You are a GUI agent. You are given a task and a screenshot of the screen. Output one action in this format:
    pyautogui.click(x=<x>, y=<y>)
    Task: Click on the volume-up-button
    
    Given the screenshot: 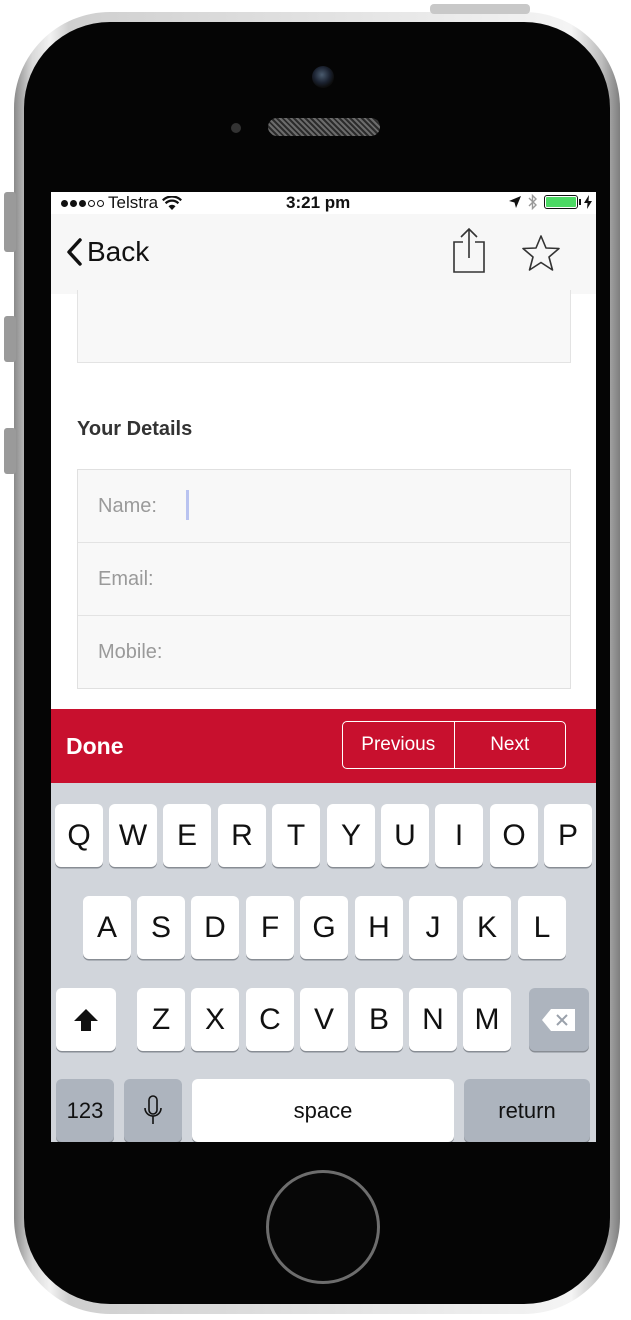 What is the action you would take?
    pyautogui.click(x=10, y=339)
    